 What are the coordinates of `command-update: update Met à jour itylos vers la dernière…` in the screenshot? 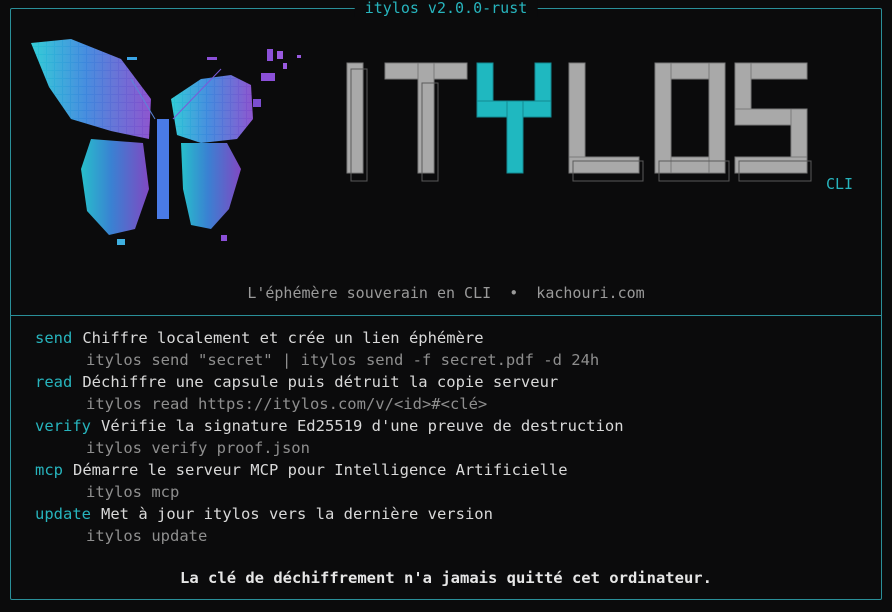 It's located at (453, 525).